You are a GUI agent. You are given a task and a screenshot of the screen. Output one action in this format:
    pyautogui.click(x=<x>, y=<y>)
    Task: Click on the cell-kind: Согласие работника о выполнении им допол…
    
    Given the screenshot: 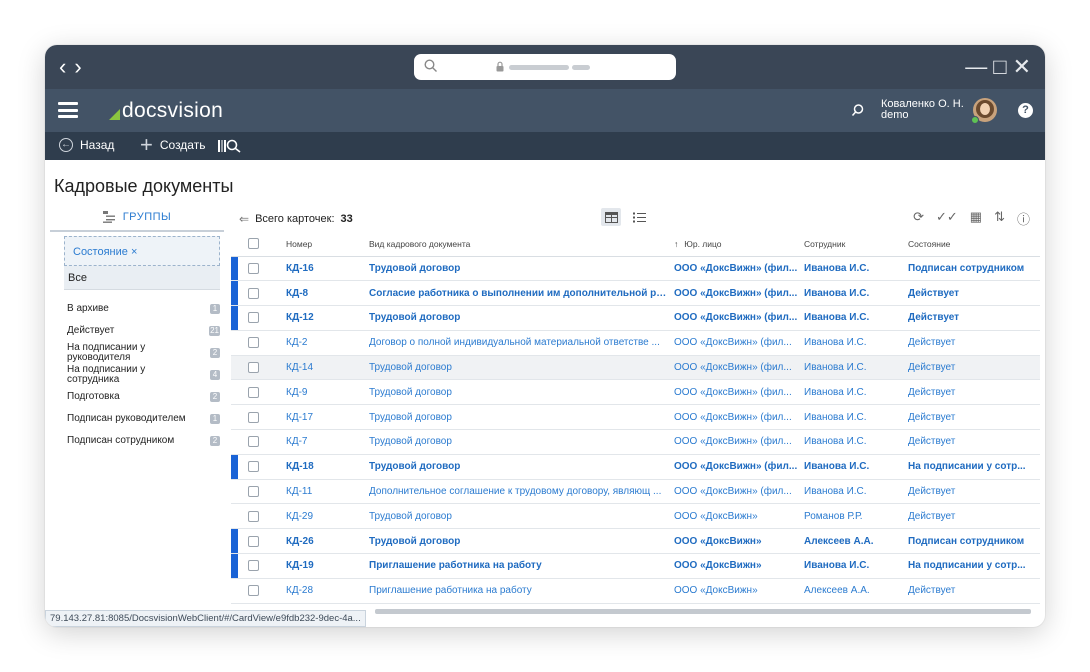 What is the action you would take?
    pyautogui.click(x=521, y=293)
    